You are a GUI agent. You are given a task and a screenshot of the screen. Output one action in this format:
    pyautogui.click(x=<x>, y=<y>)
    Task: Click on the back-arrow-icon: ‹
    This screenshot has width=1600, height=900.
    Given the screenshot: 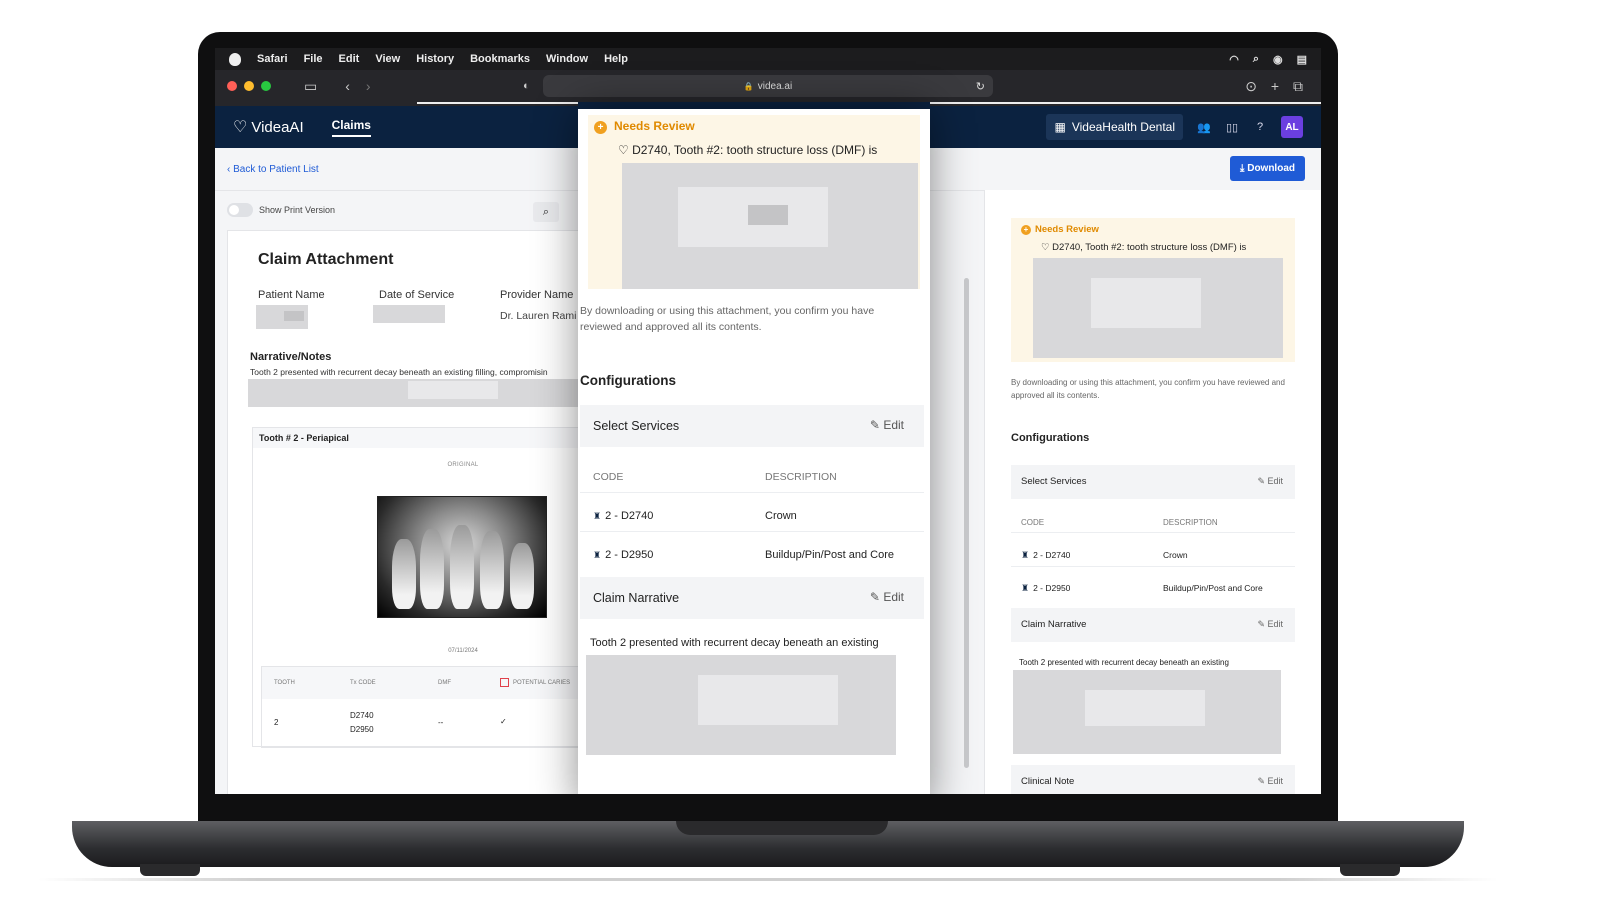 What is the action you would take?
    pyautogui.click(x=347, y=86)
    